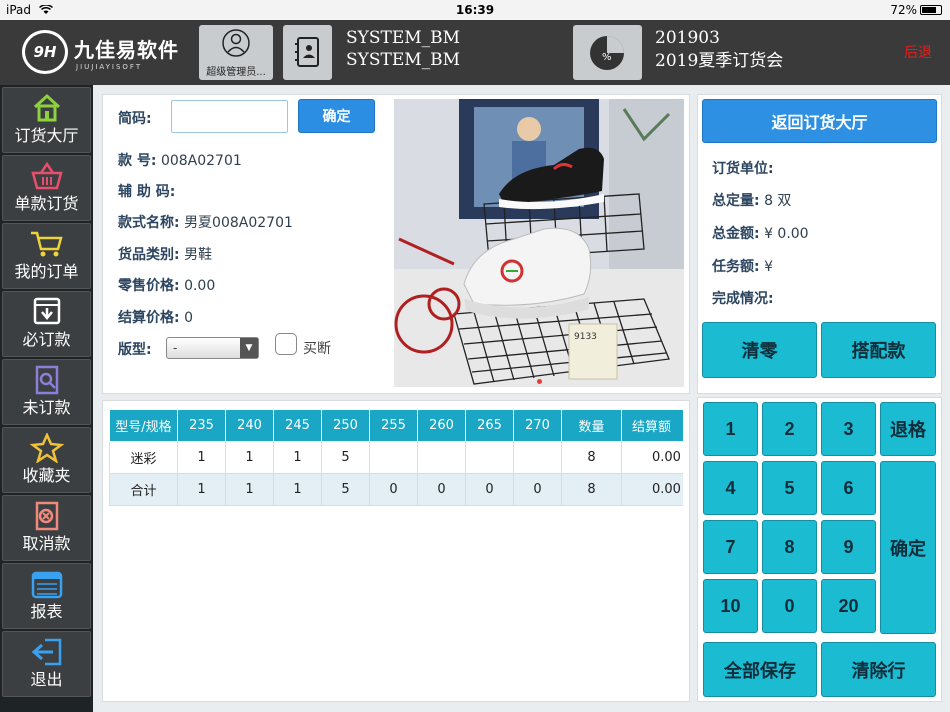 Image resolution: width=950 pixels, height=712 pixels. Describe the element at coordinates (848, 606) in the screenshot. I see `key-20-button: 20` at that location.